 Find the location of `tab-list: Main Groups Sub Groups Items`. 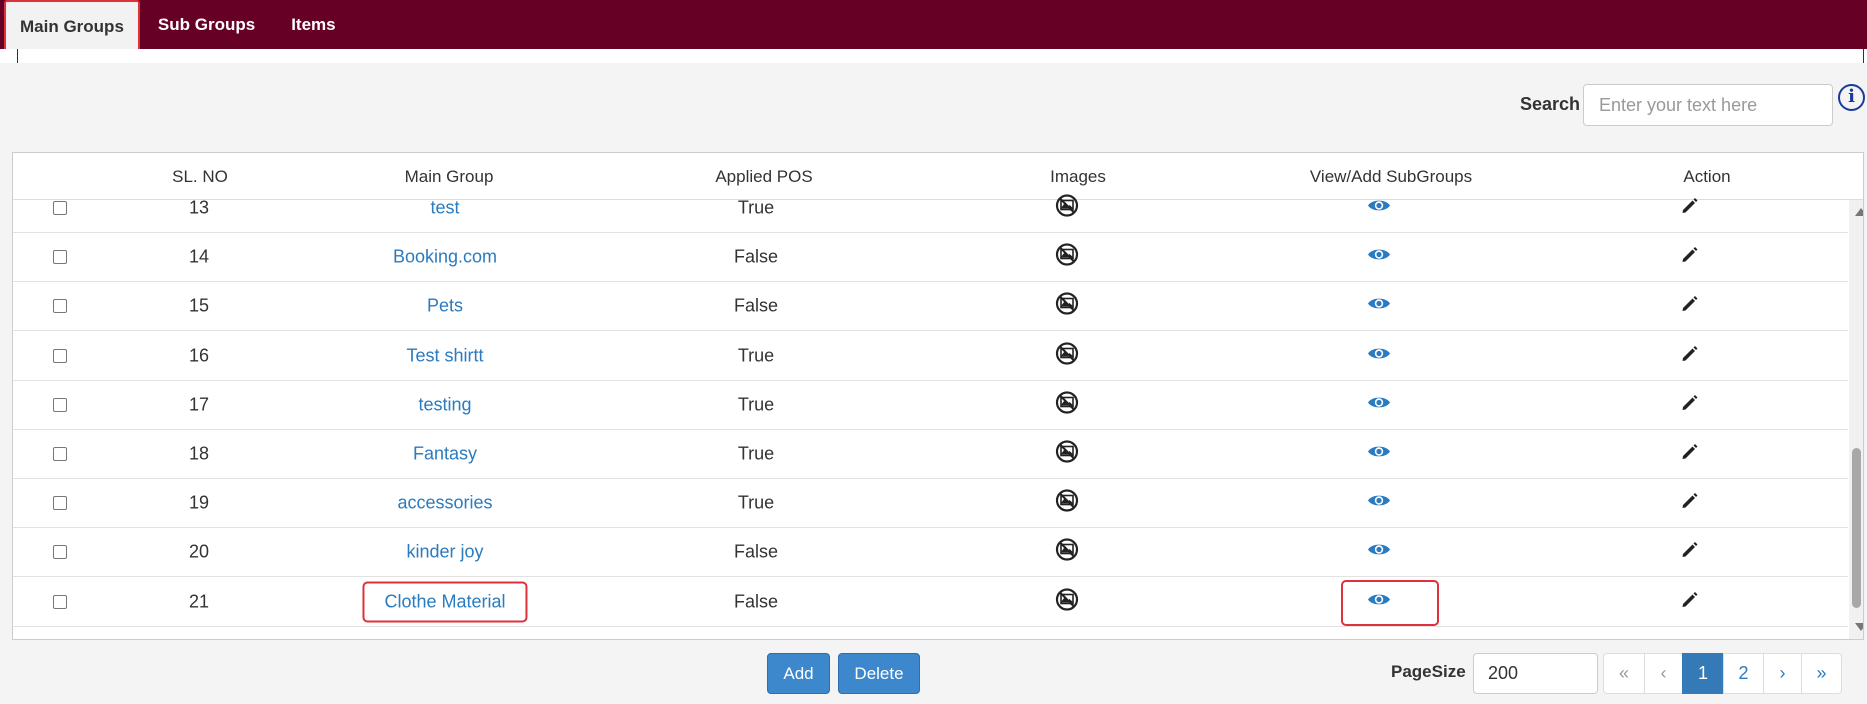

tab-list: Main Groups Sub Groups Items is located at coordinates (177, 29).